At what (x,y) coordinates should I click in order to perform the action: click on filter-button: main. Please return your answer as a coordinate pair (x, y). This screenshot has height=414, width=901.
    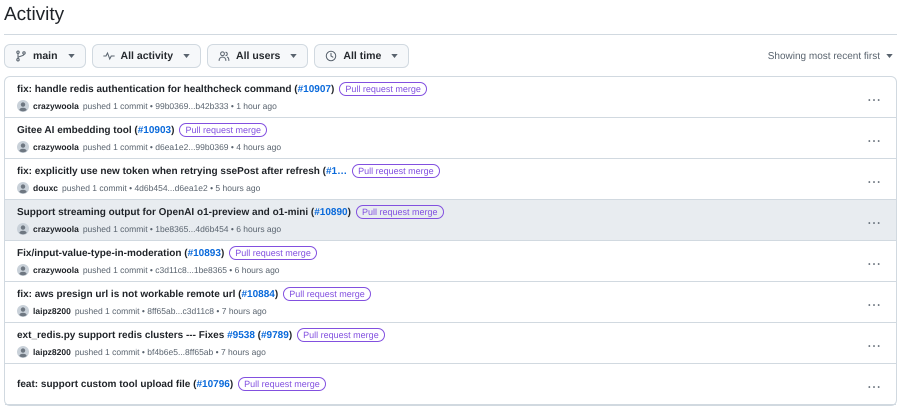
    Looking at the image, I should click on (45, 56).